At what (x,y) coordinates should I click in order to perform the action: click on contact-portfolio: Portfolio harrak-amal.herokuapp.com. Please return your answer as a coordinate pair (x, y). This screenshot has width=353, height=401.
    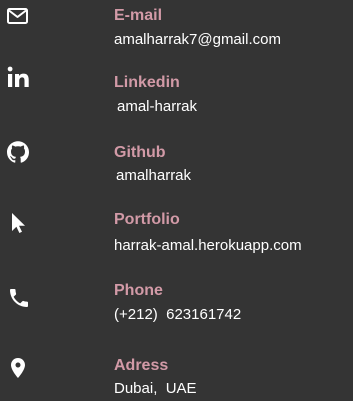
    Looking at the image, I should click on (176, 235).